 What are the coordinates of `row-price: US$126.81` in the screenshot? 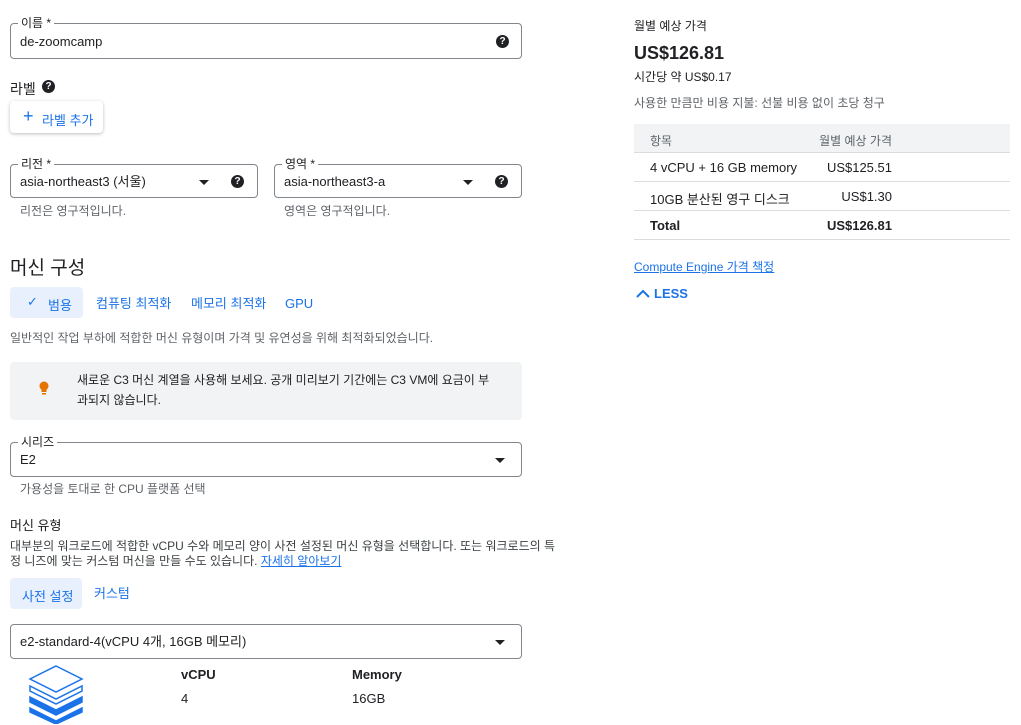 It's located at (859, 225).